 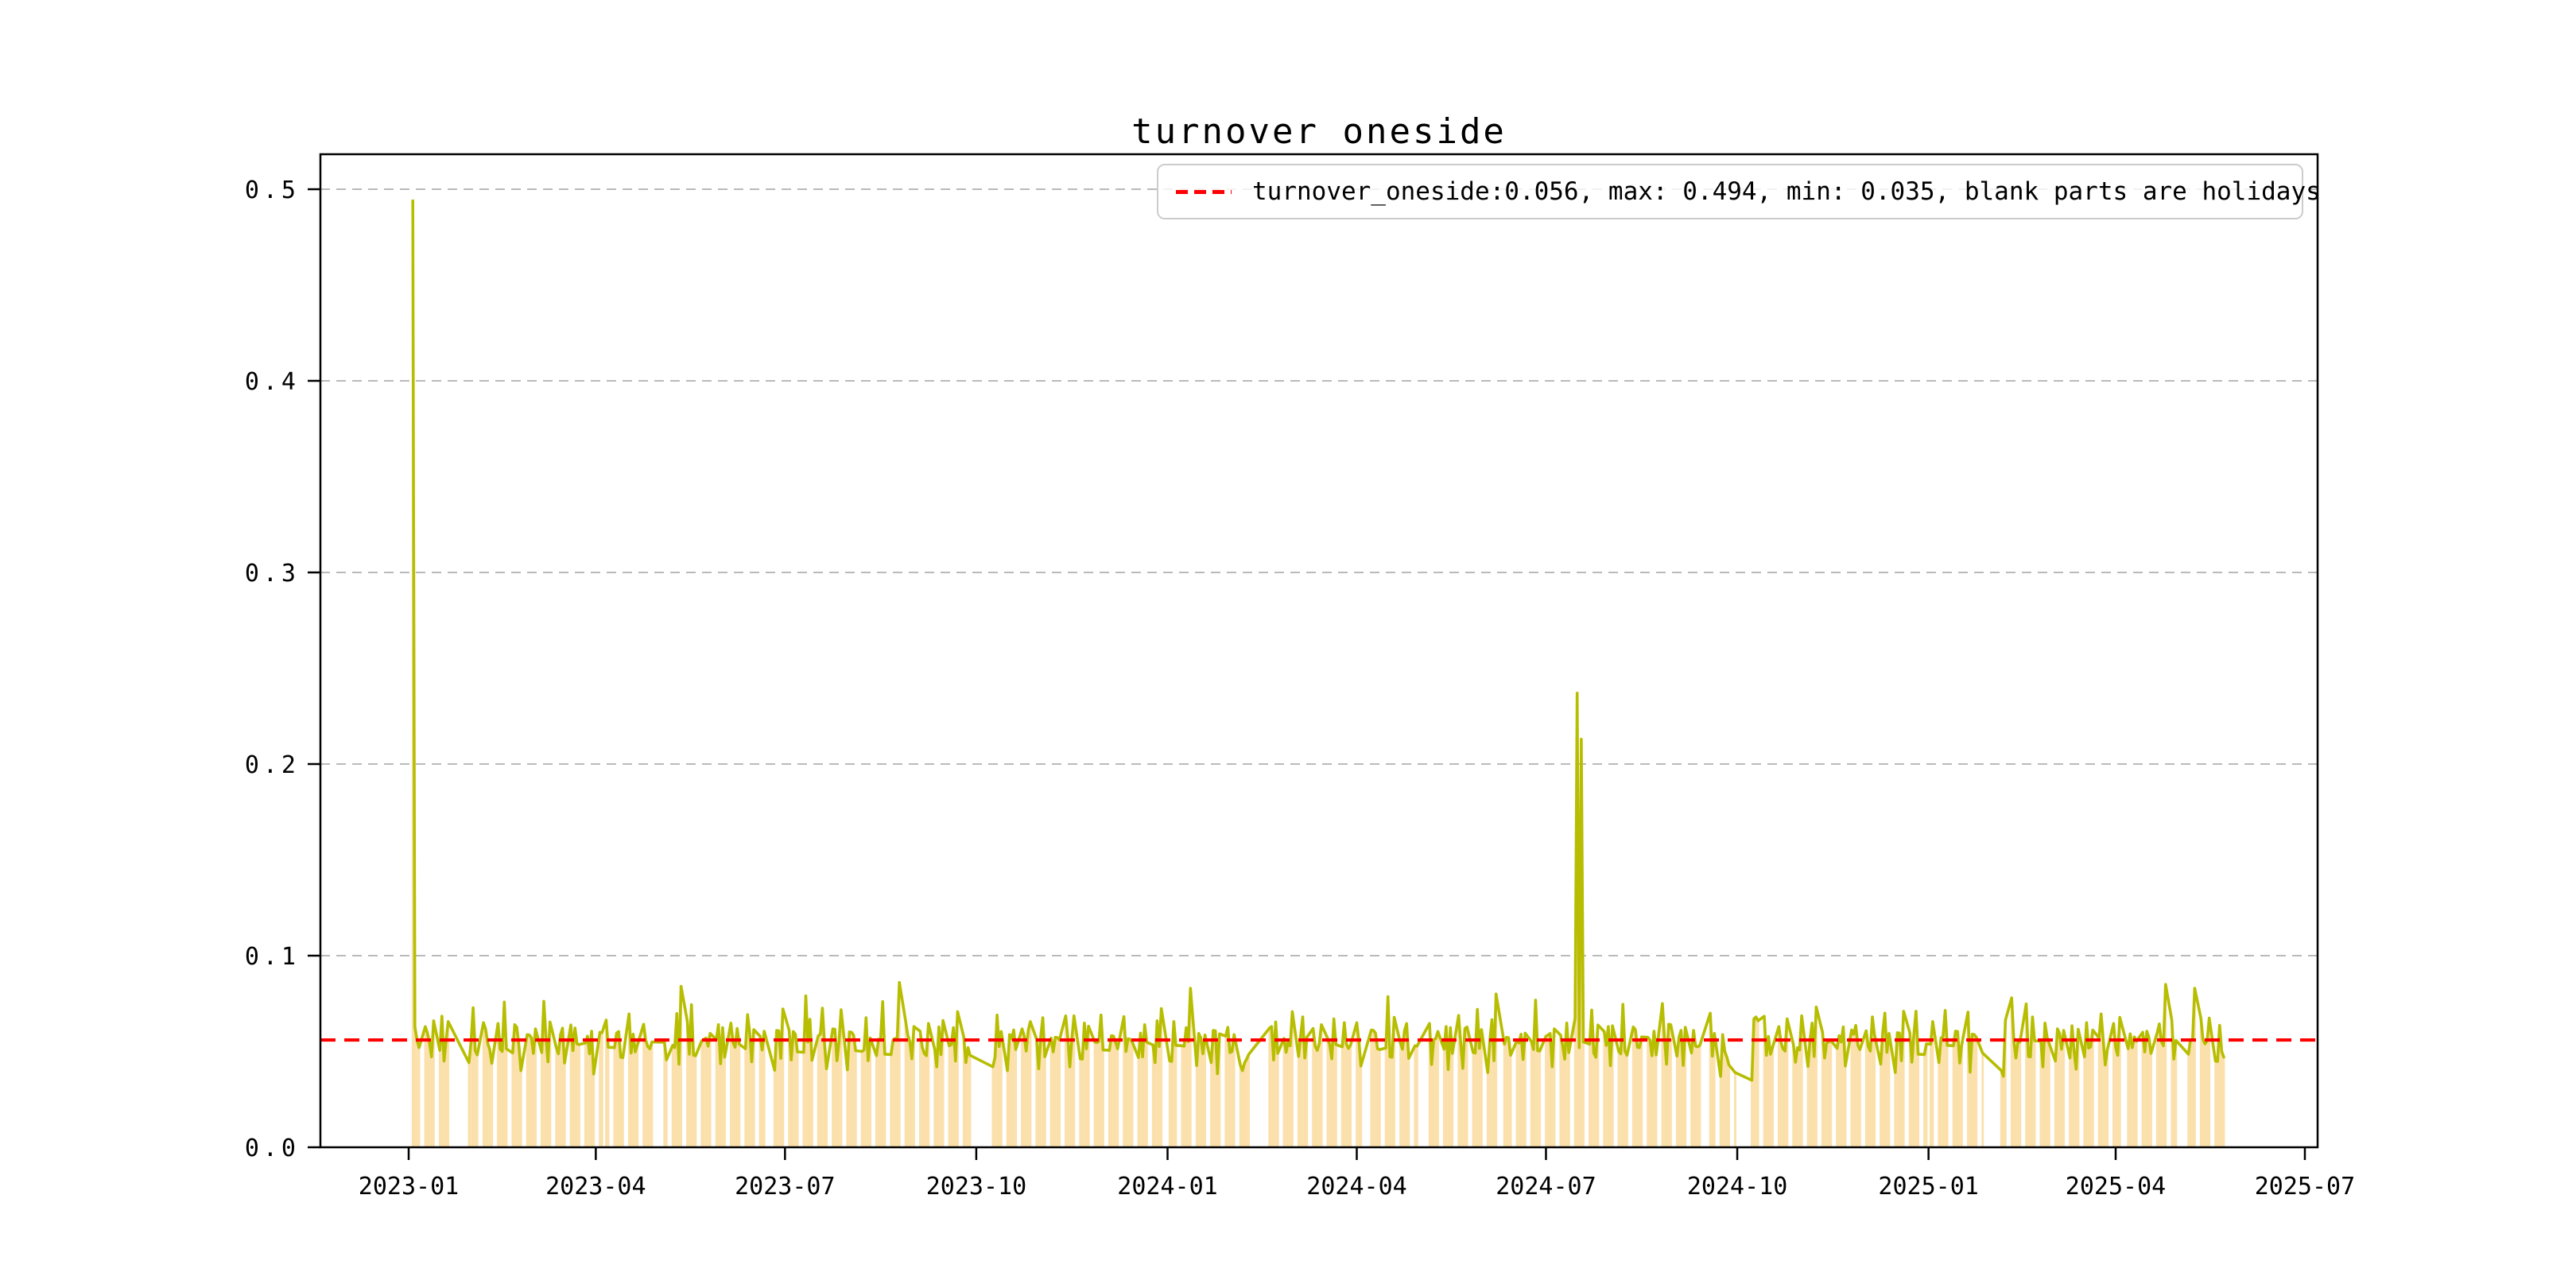 What do you see at coordinates (409, 1187) in the screenshot?
I see `svg-text: 2023-01` at bounding box center [409, 1187].